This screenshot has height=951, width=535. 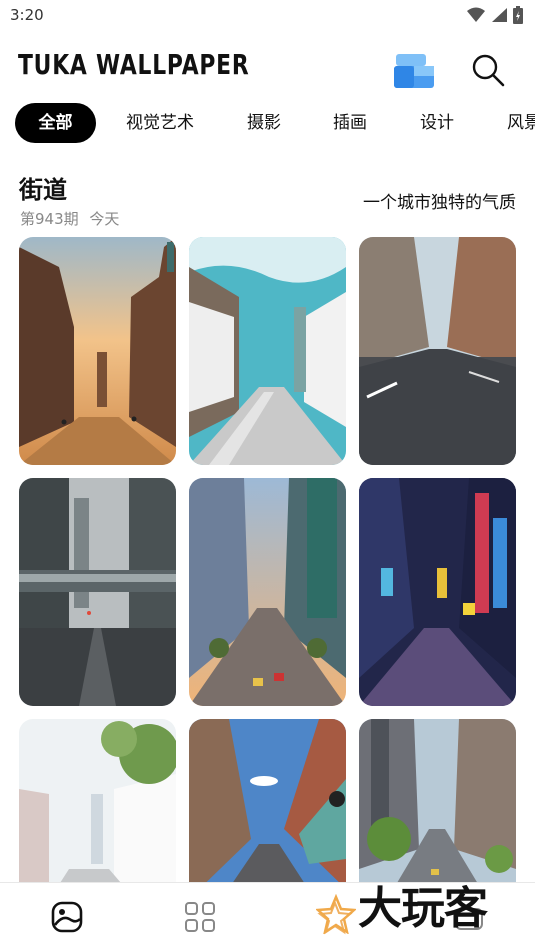 What do you see at coordinates (55, 123) in the screenshot?
I see `tab-all: 全部` at bounding box center [55, 123].